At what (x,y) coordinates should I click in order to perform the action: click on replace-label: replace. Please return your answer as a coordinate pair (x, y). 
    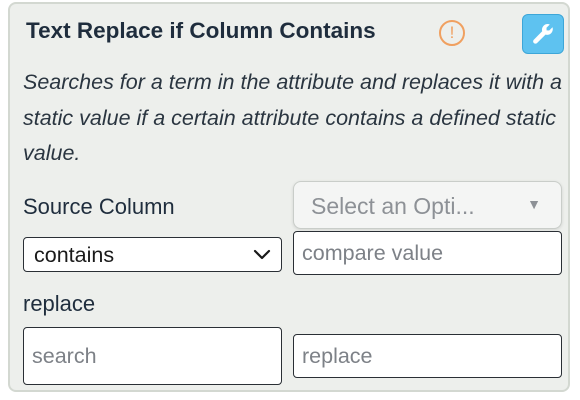
    Looking at the image, I should click on (59, 303).